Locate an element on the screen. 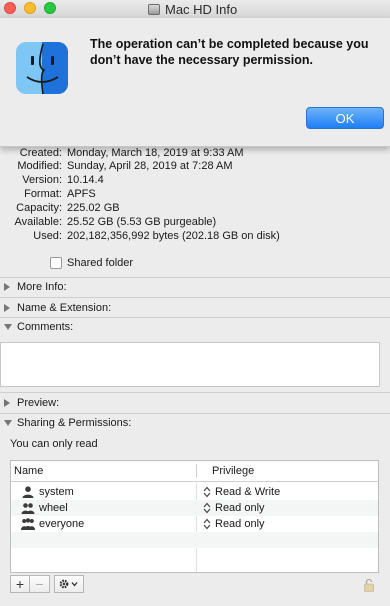 The image size is (390, 606). add-user-button: + is located at coordinates (20, 584).